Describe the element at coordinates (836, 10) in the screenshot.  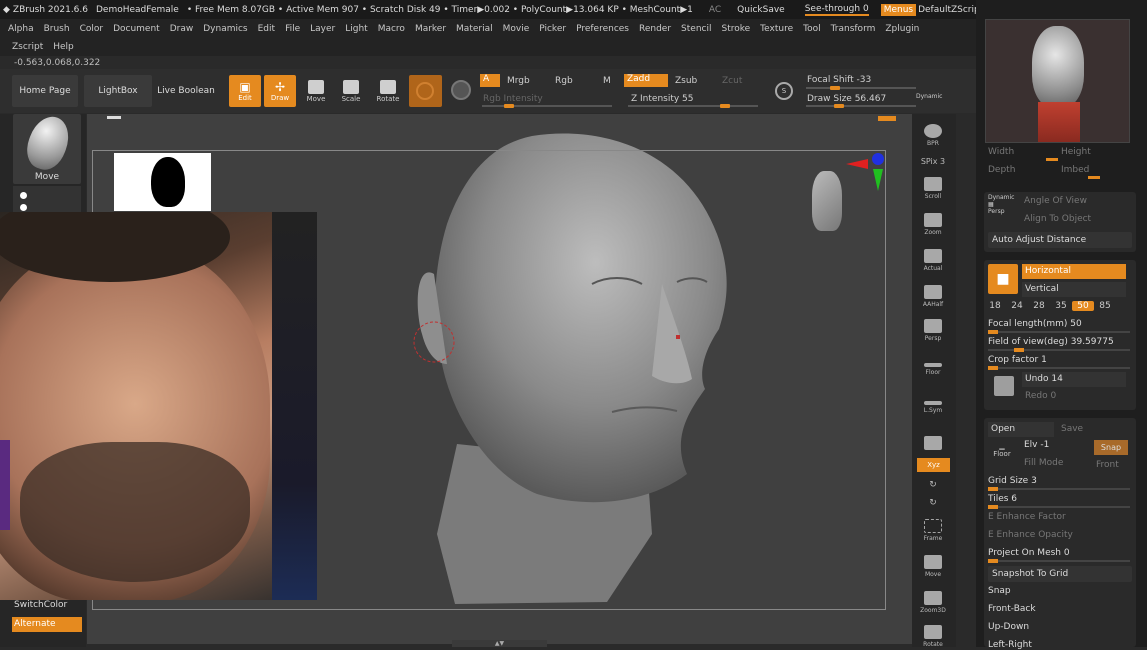
I see `seethrough-slider: See-through 0` at that location.